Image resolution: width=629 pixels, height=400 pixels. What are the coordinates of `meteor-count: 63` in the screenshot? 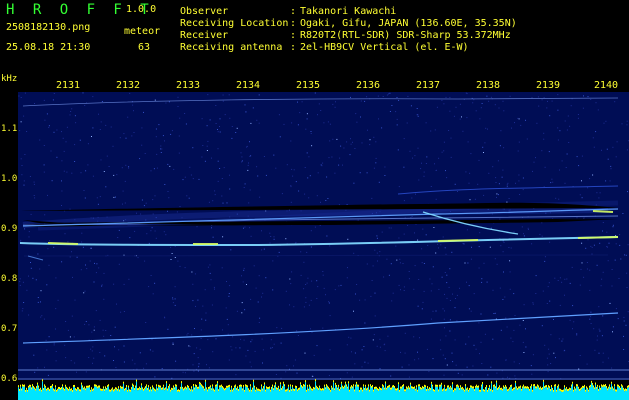 It's located at (144, 47).